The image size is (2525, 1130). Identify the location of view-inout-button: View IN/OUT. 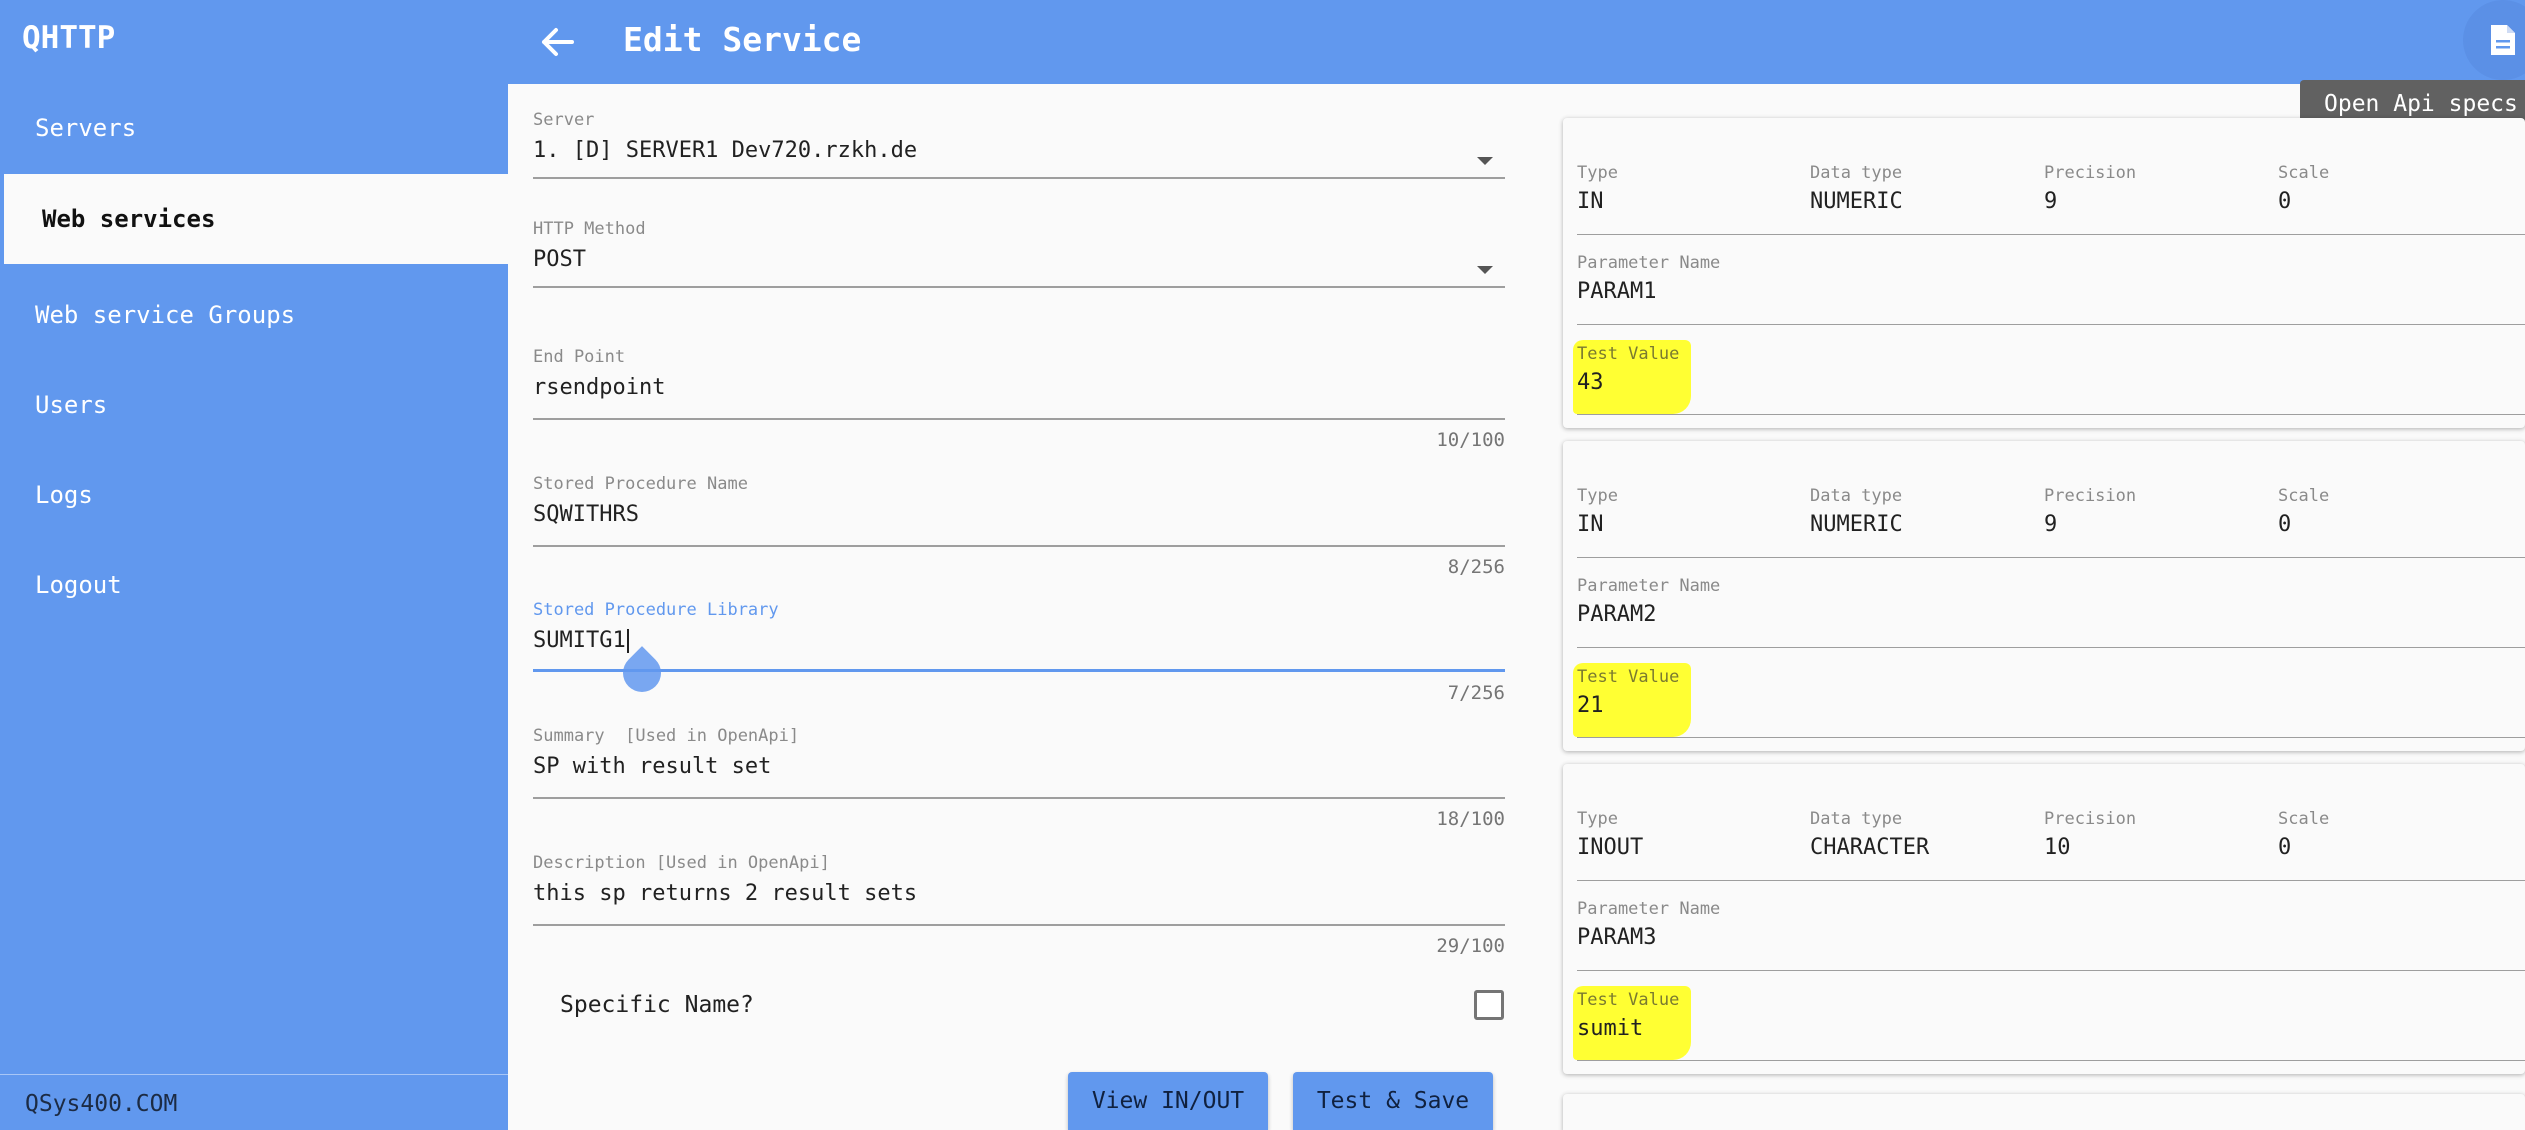
(1168, 1101).